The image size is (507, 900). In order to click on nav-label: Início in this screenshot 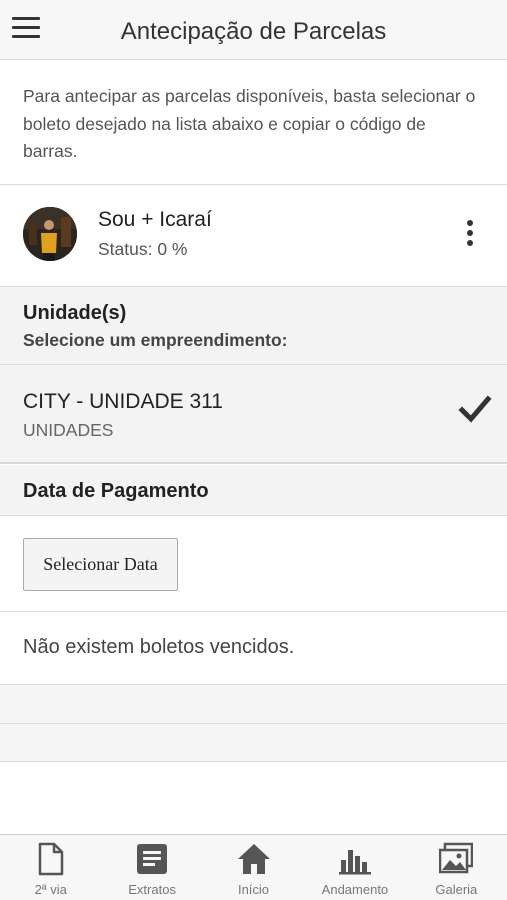, I will do `click(253, 889)`.